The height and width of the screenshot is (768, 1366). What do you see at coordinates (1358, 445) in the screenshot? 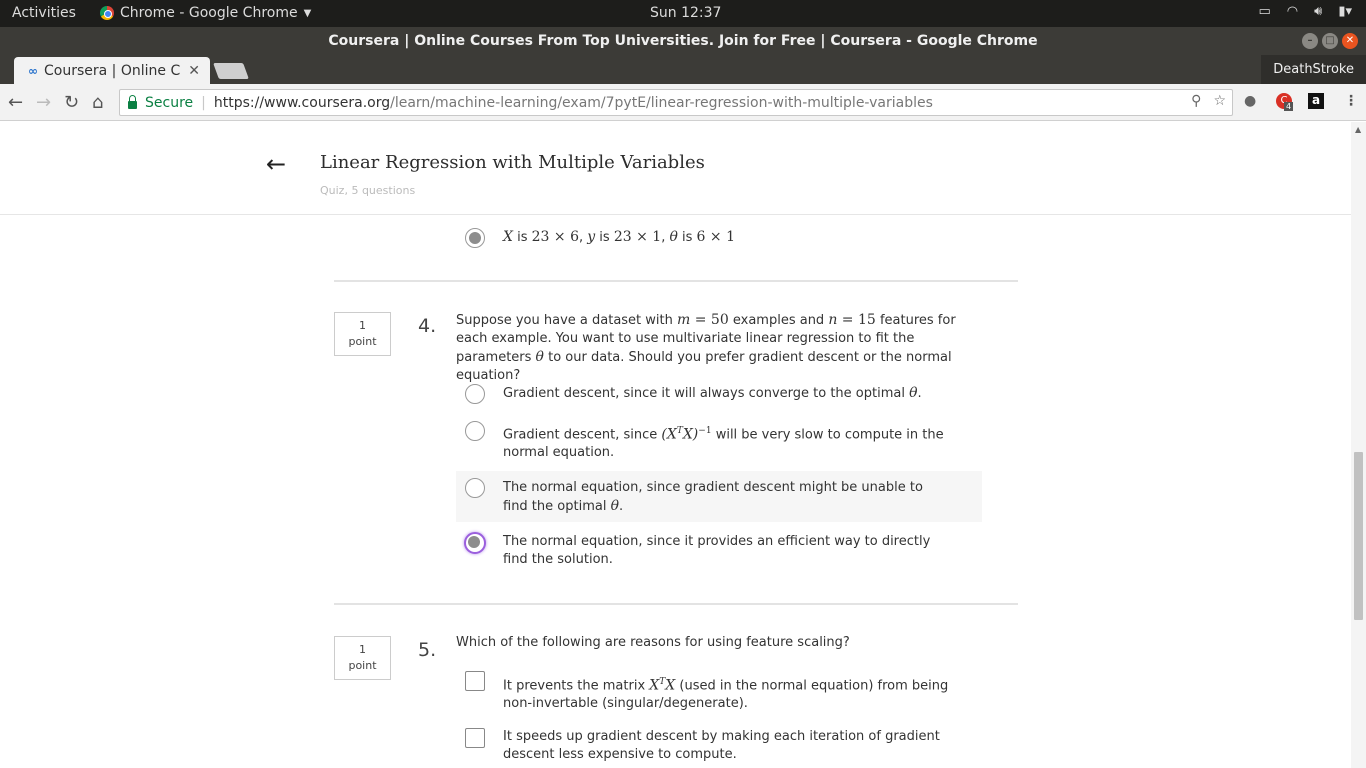
I see `page-scrollbar: ▲` at bounding box center [1358, 445].